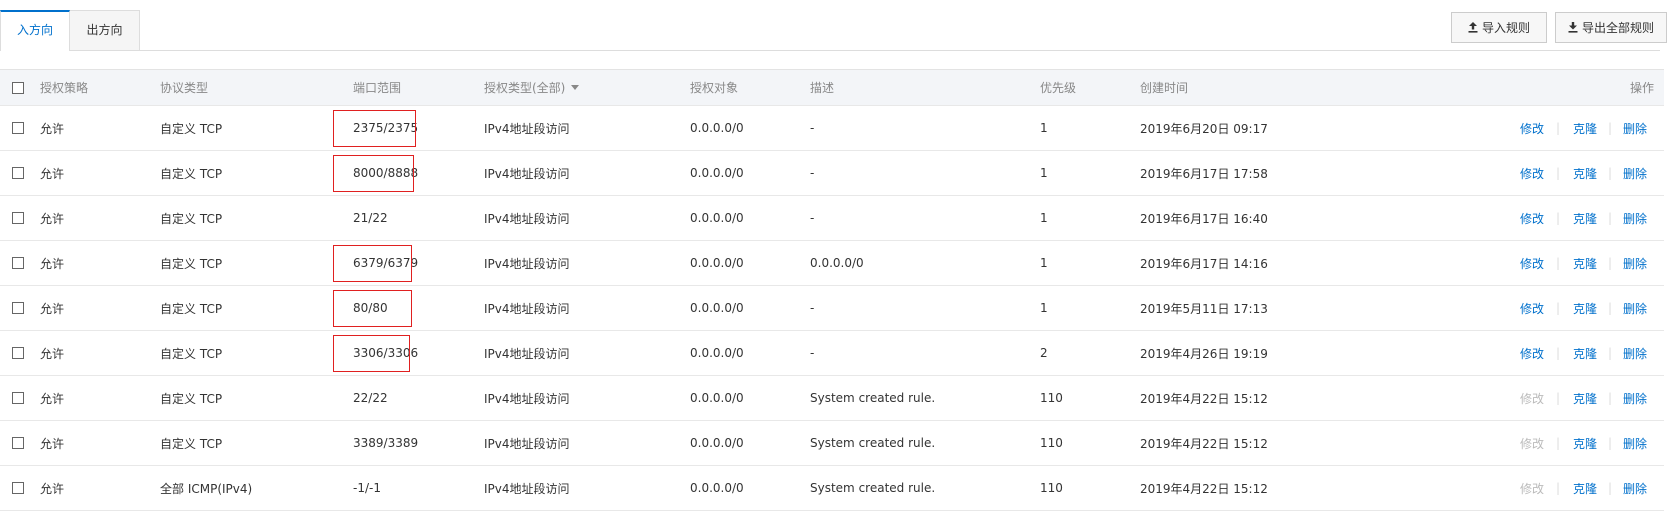  Describe the element at coordinates (64, 88) in the screenshot. I see `header-policy: 授权策略` at that location.